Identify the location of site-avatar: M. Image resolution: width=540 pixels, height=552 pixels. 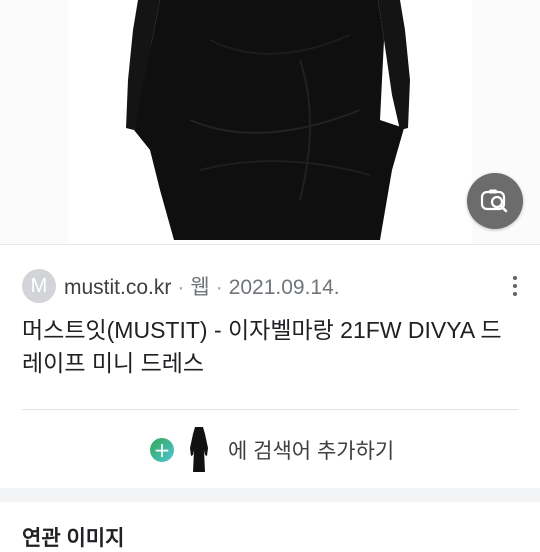
(39, 286).